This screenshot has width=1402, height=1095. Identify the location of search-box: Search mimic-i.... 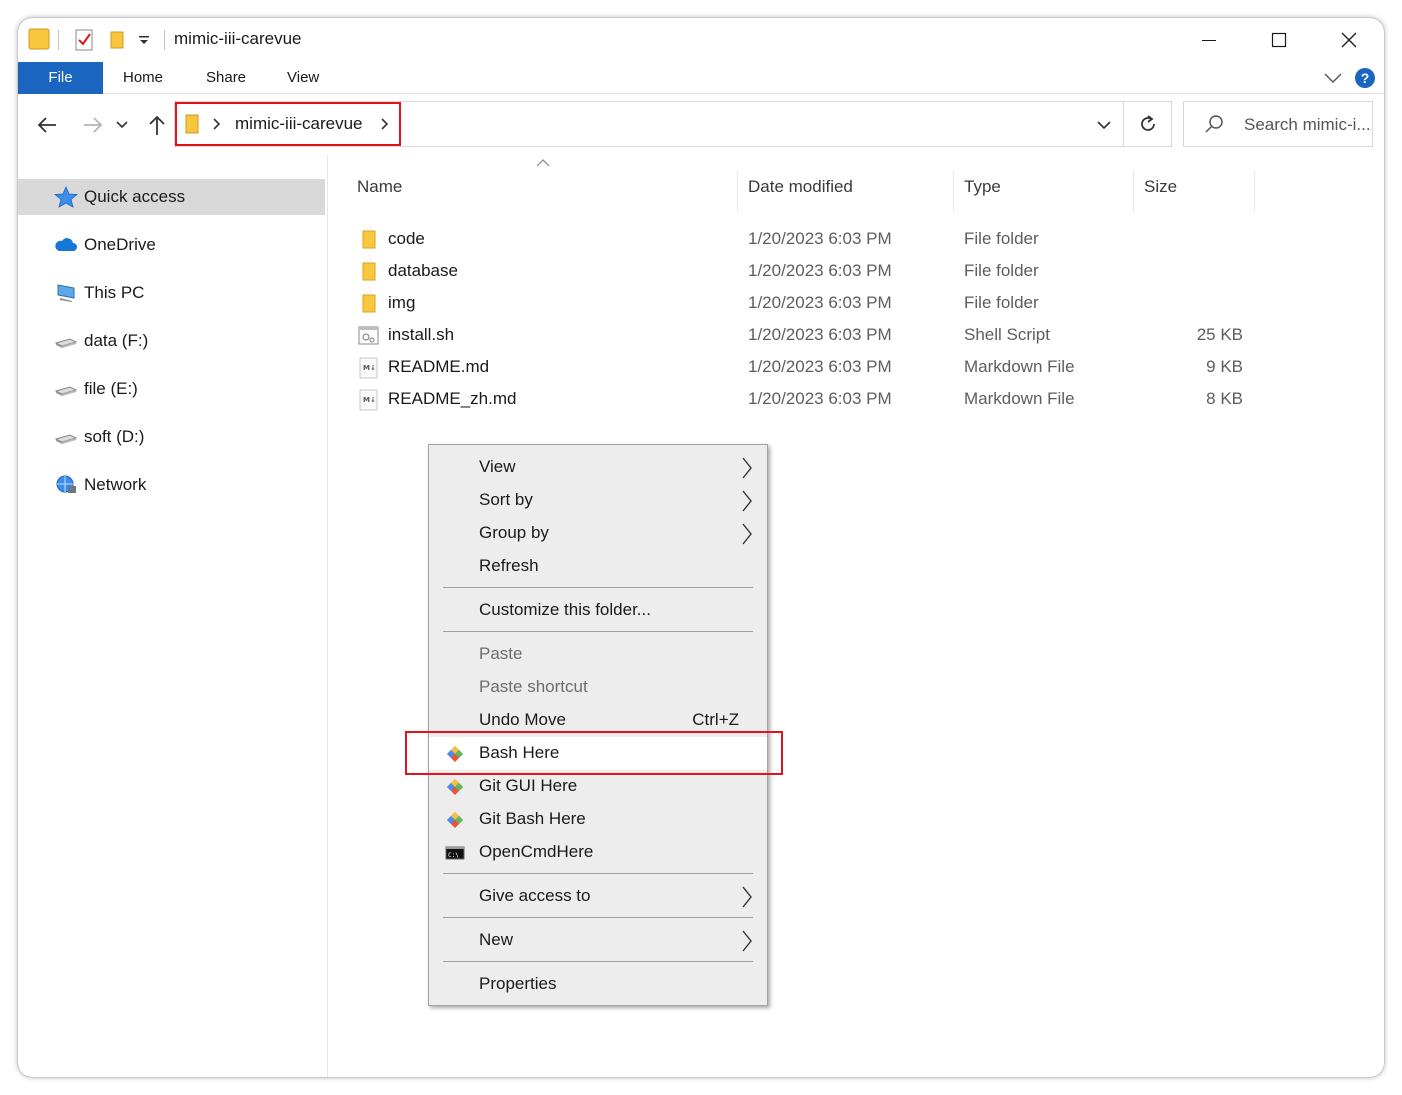
(1278, 124).